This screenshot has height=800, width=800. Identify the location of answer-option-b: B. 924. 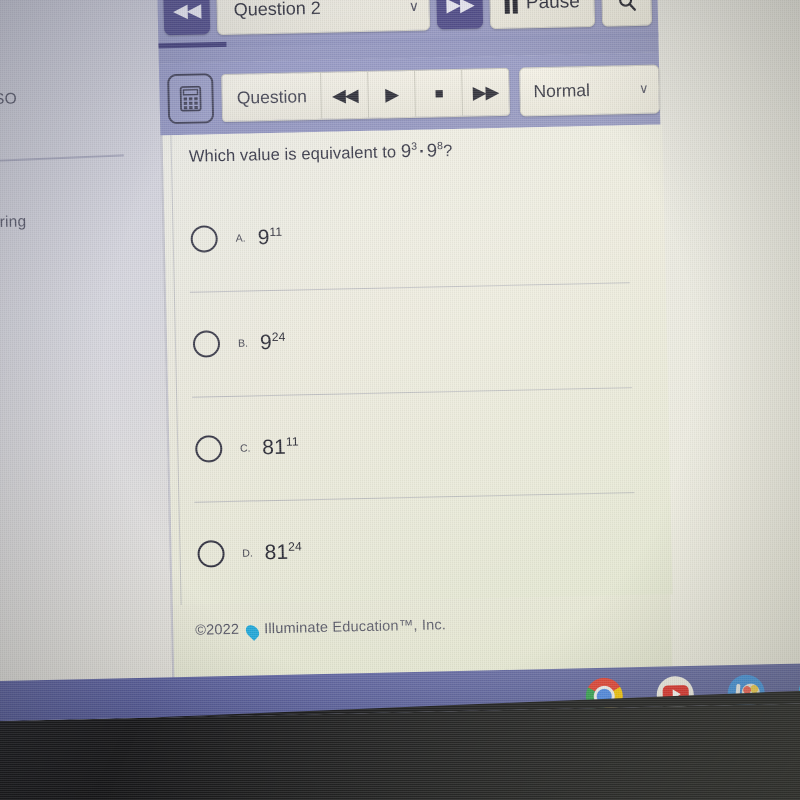
(417, 339).